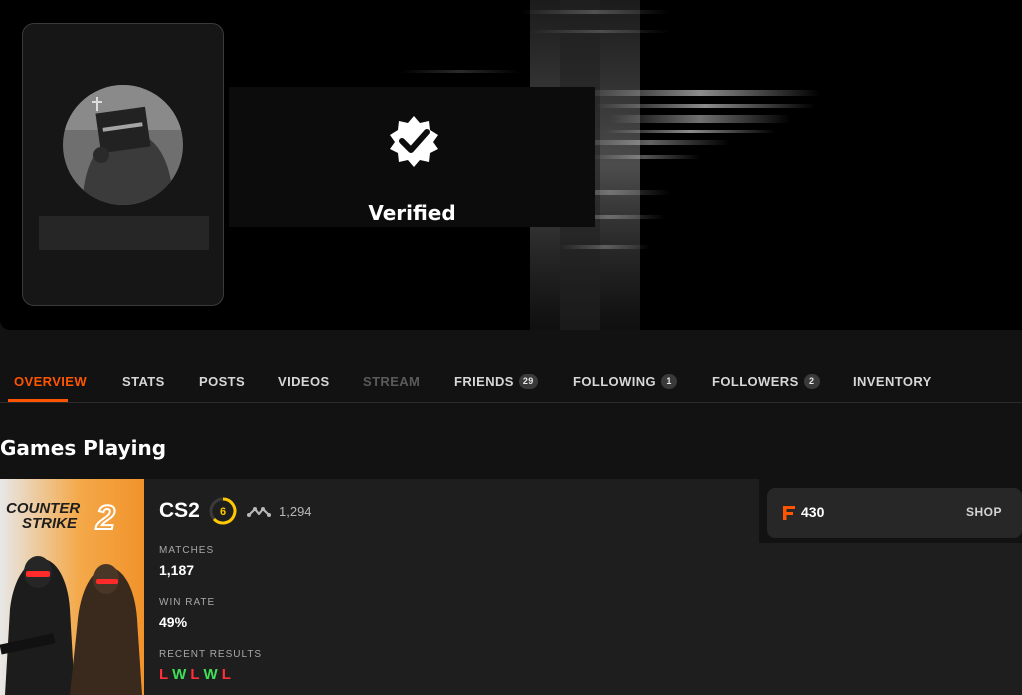 The image size is (1022, 695). I want to click on skill-level-value: 6, so click(223, 512).